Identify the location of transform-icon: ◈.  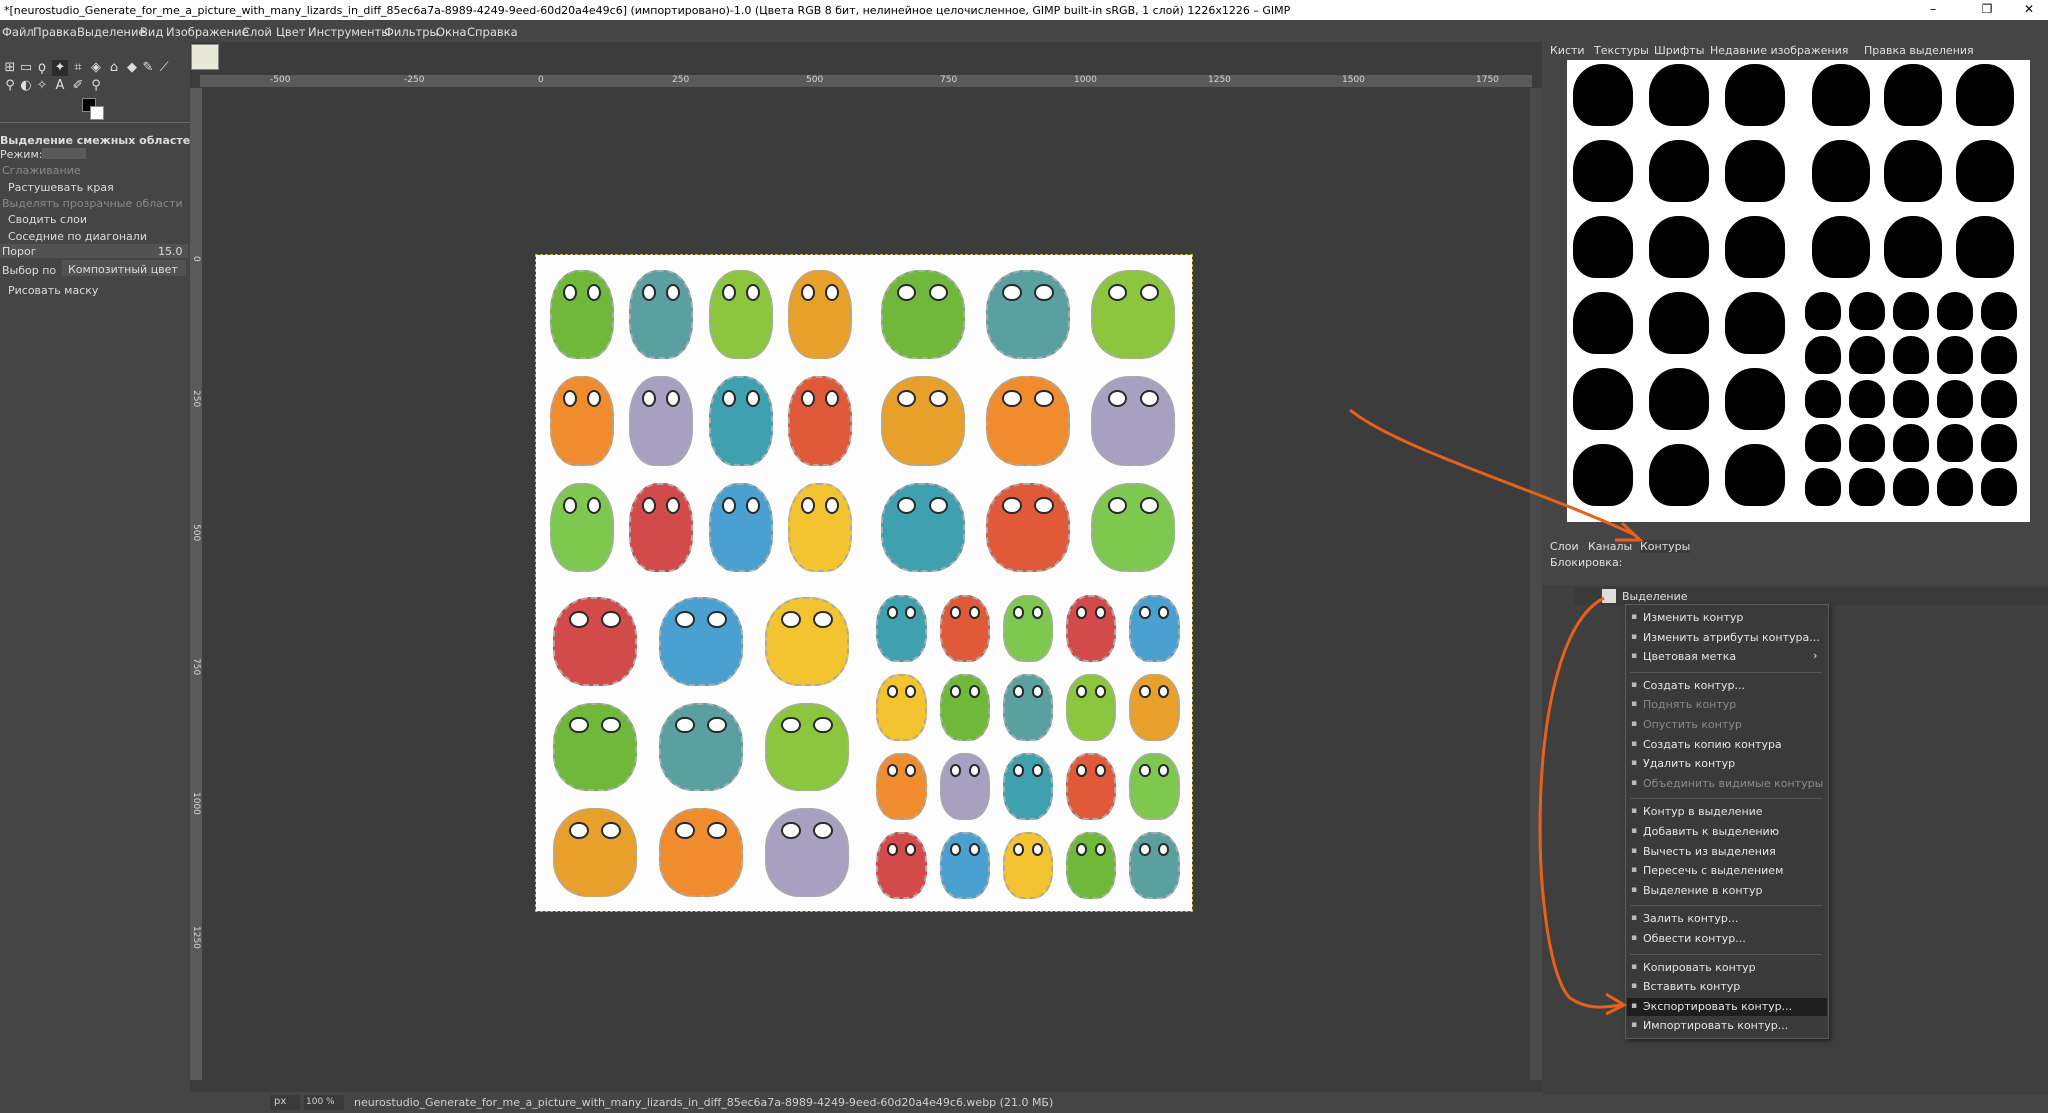
(96, 68).